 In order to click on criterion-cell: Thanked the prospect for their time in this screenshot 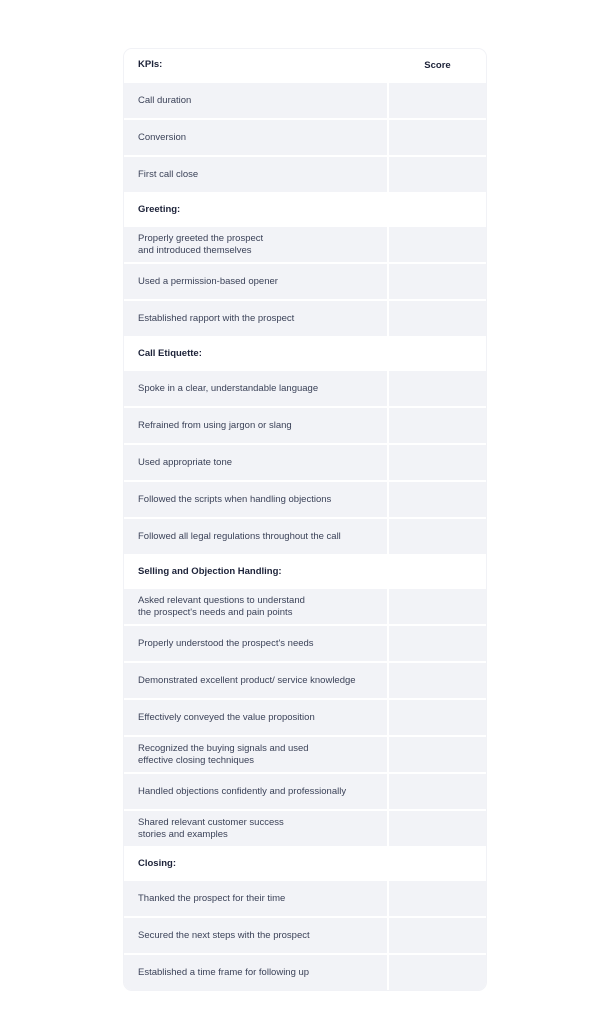, I will do `click(255, 898)`.